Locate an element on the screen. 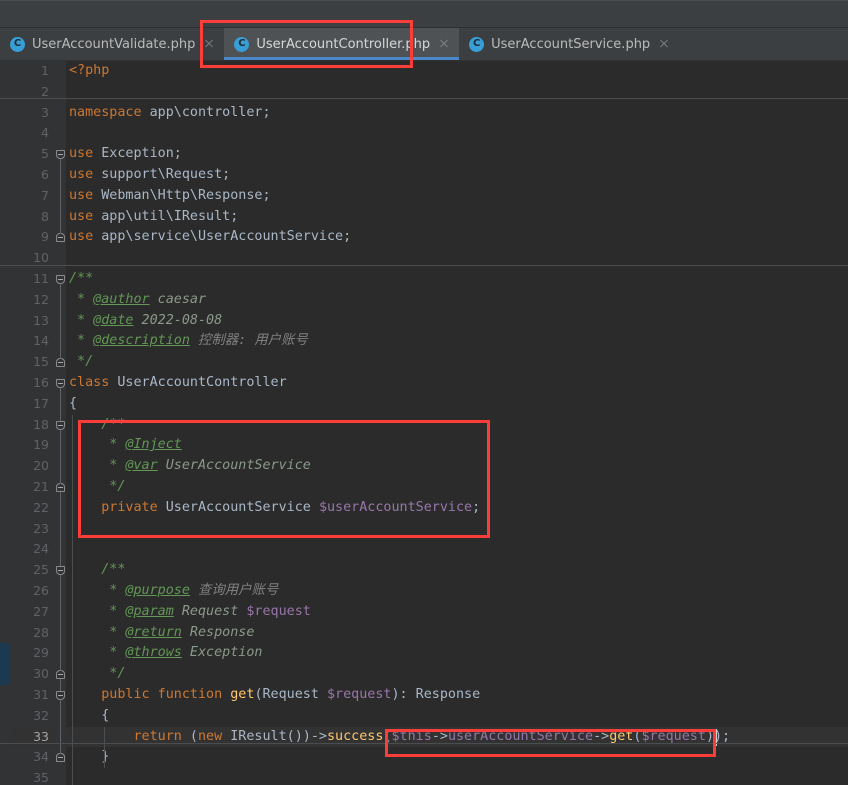 The height and width of the screenshot is (785, 848). gutter-row: 25 is located at coordinates (32, 570).